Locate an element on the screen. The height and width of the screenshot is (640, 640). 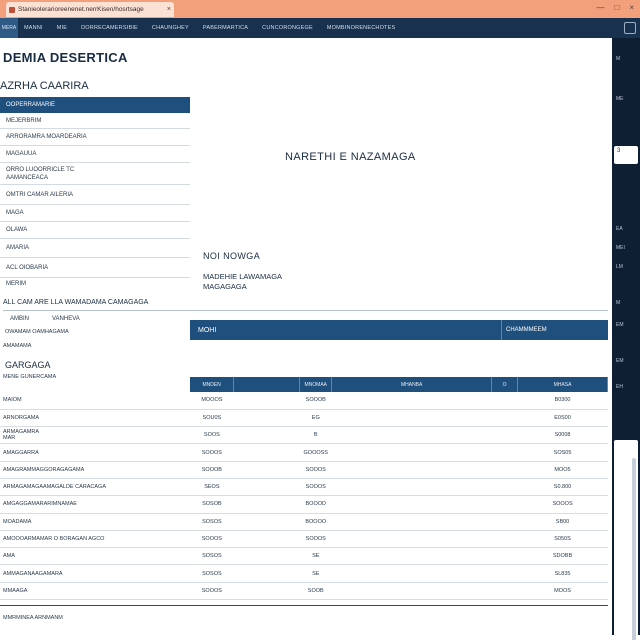
list-item: ARRORAMRA MOARDEARIA is located at coordinates (95, 137).